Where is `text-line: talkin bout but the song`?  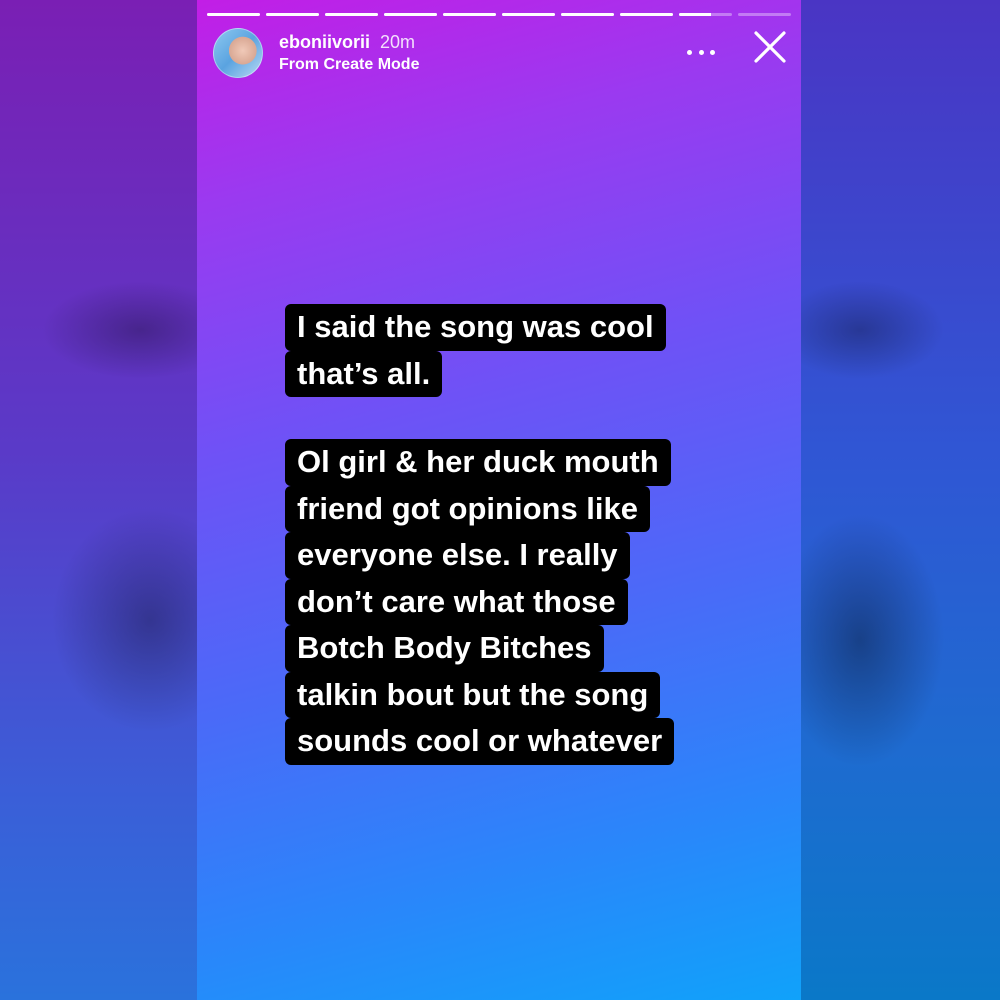
text-line: talkin bout but the song is located at coordinates (473, 694).